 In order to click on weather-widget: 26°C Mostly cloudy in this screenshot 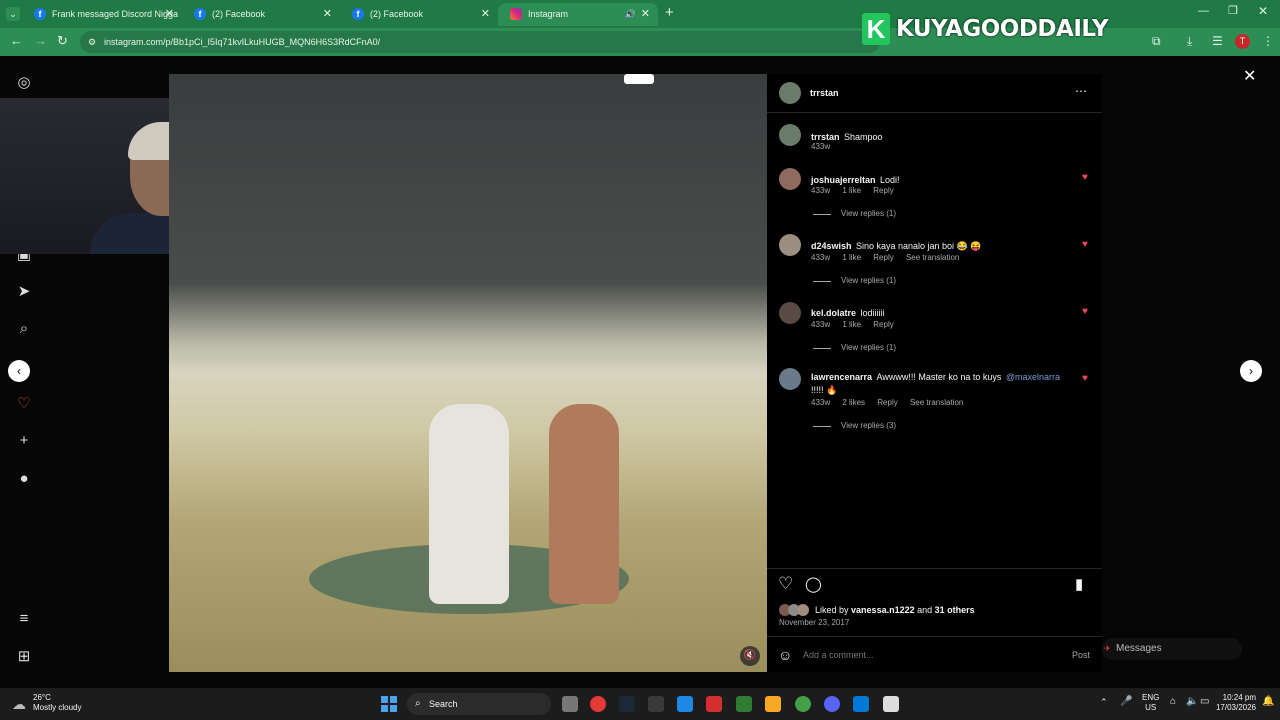, I will do `click(57, 703)`.